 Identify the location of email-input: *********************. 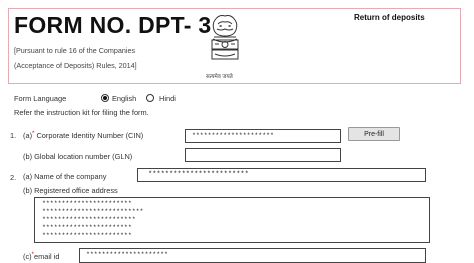
(252, 255).